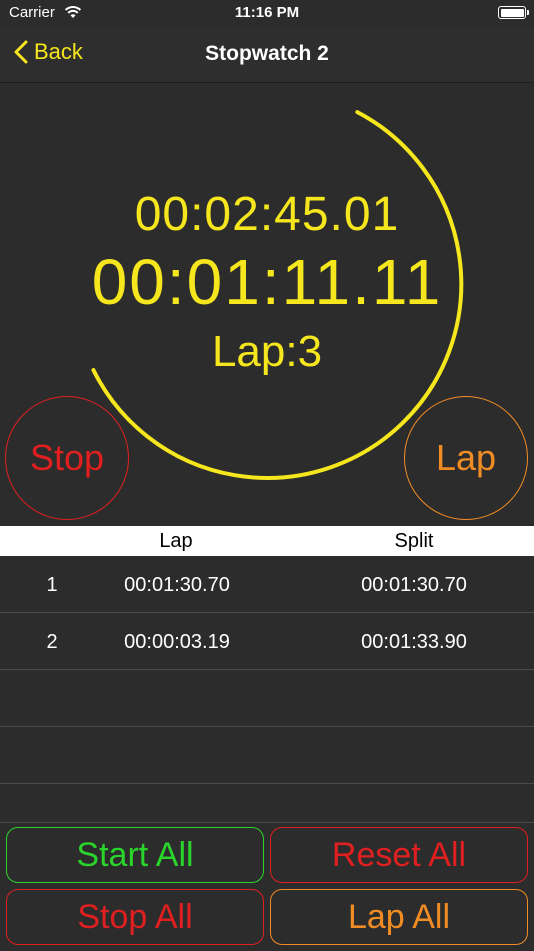 The width and height of the screenshot is (534, 951). I want to click on lap-column-header: Lap, so click(176, 541).